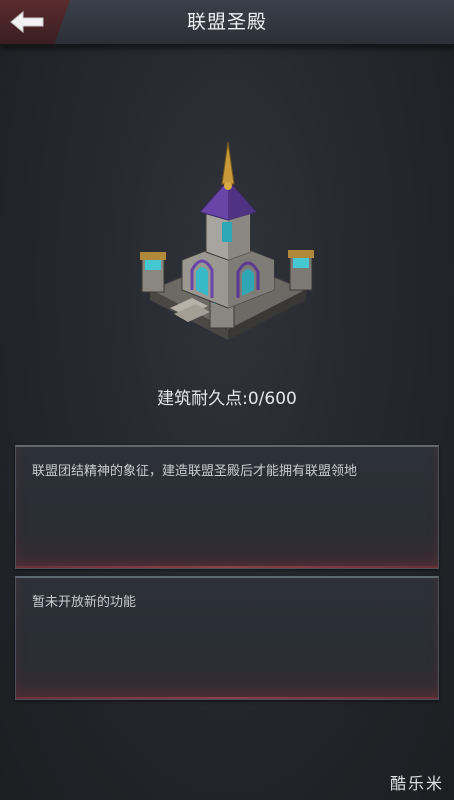 This screenshot has width=454, height=800. What do you see at coordinates (227, 399) in the screenshot?
I see `durability-text: 建筑耐久点:0/600` at bounding box center [227, 399].